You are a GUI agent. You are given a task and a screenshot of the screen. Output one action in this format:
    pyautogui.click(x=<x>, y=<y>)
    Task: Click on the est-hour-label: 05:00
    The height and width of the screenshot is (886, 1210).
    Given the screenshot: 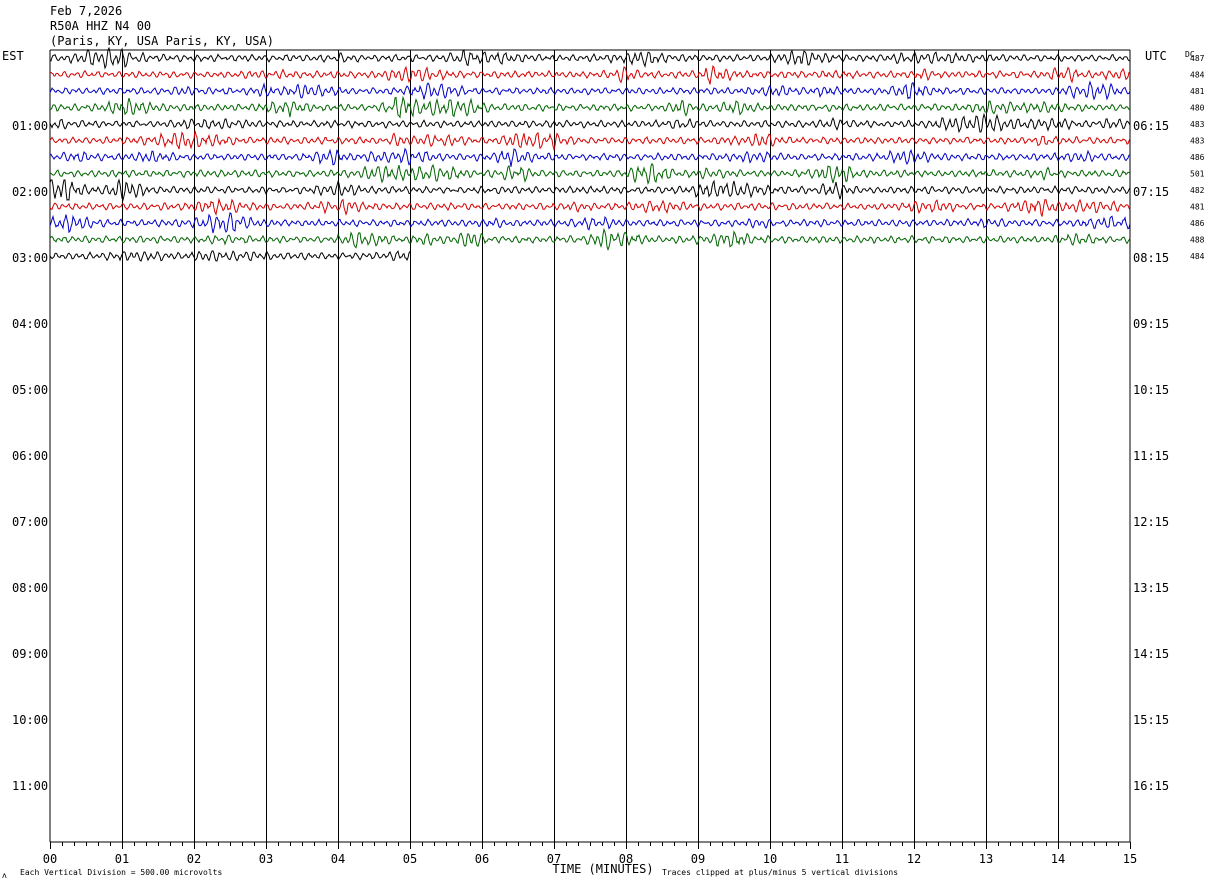 What is the action you would take?
    pyautogui.click(x=30, y=390)
    